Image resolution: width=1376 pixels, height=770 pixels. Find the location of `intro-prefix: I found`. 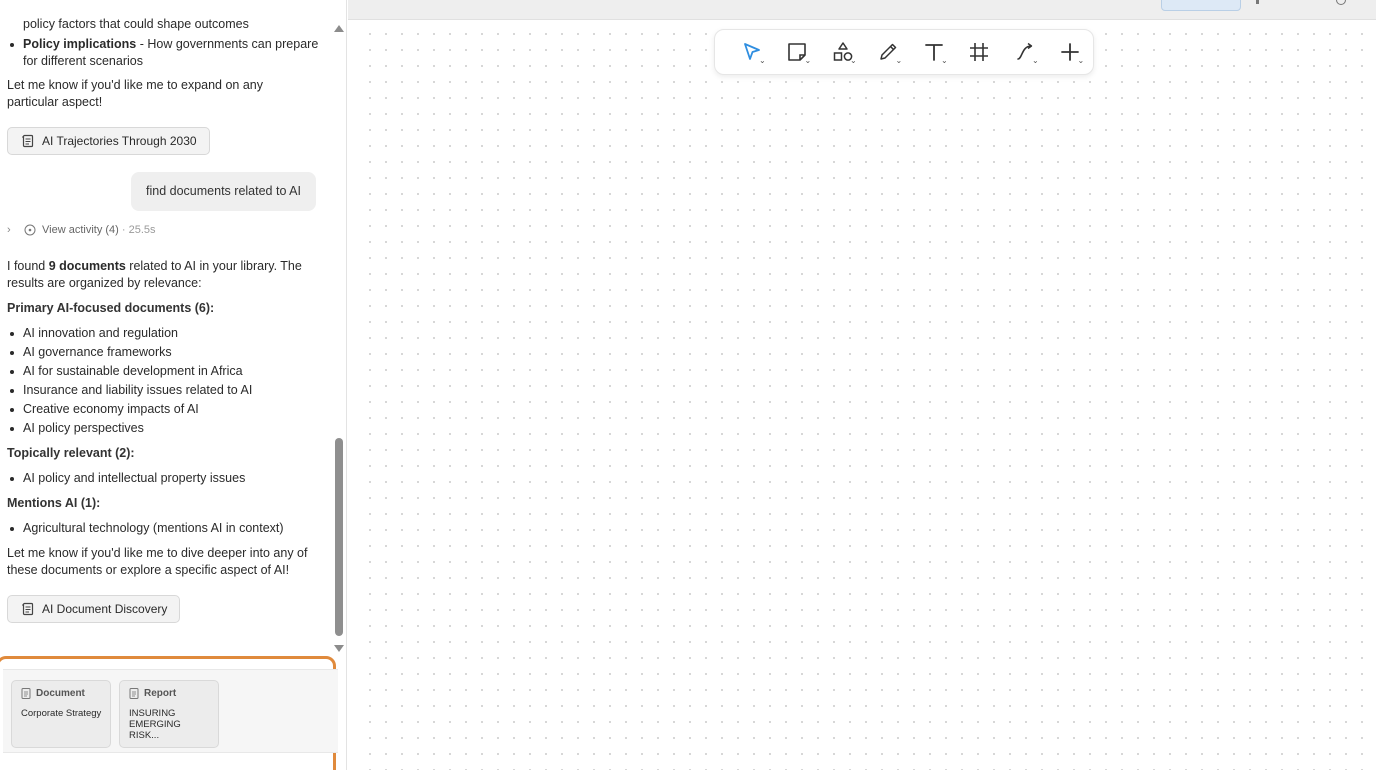

intro-prefix: I found is located at coordinates (28, 266).